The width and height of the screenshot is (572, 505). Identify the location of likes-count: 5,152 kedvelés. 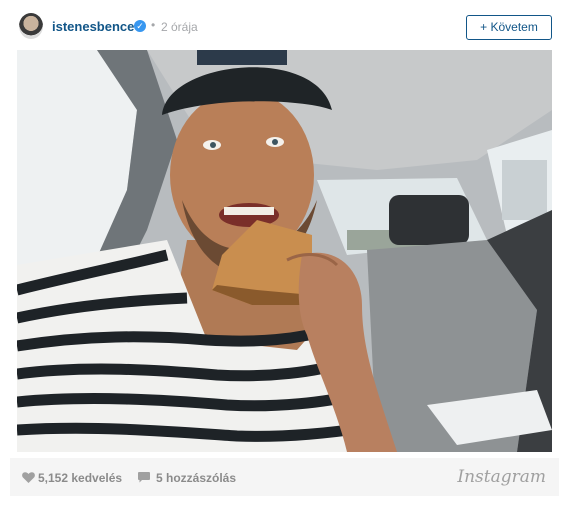
(80, 478).